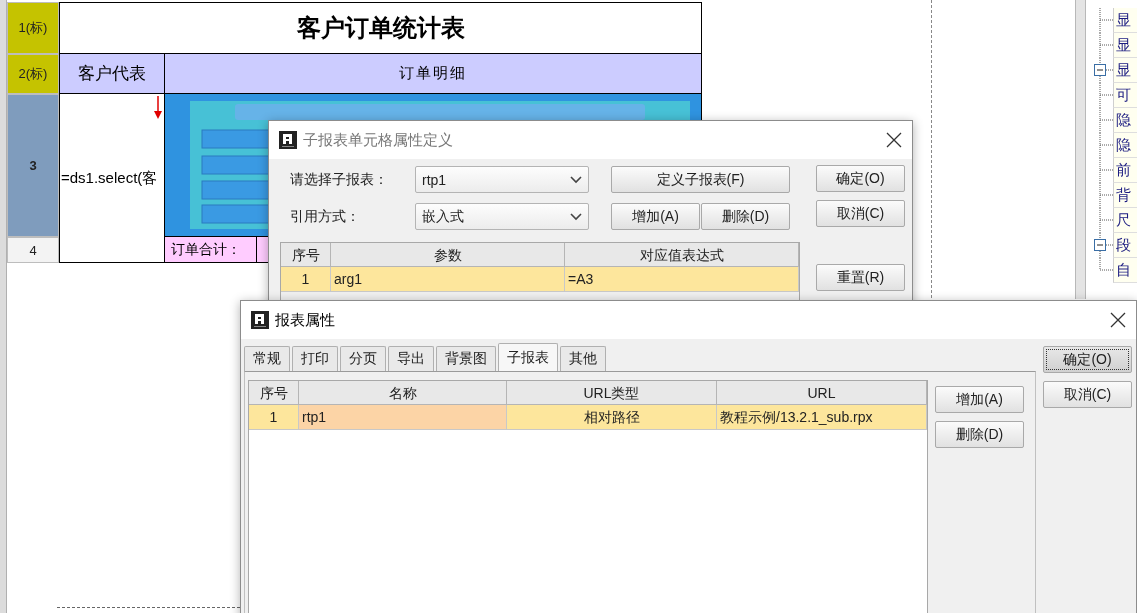 The height and width of the screenshot is (613, 1137). I want to click on row-header: 4, so click(33, 250).